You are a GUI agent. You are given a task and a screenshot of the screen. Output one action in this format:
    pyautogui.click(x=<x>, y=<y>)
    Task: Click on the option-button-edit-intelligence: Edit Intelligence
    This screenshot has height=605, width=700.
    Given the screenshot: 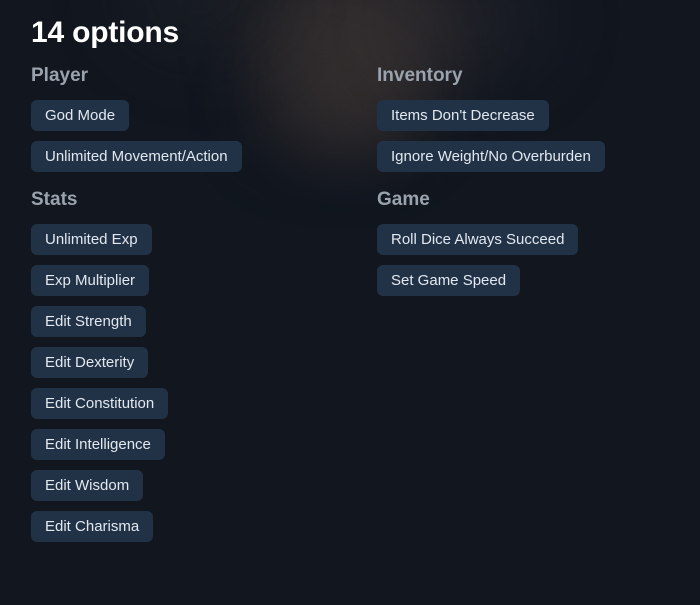 What is the action you would take?
    pyautogui.click(x=98, y=444)
    